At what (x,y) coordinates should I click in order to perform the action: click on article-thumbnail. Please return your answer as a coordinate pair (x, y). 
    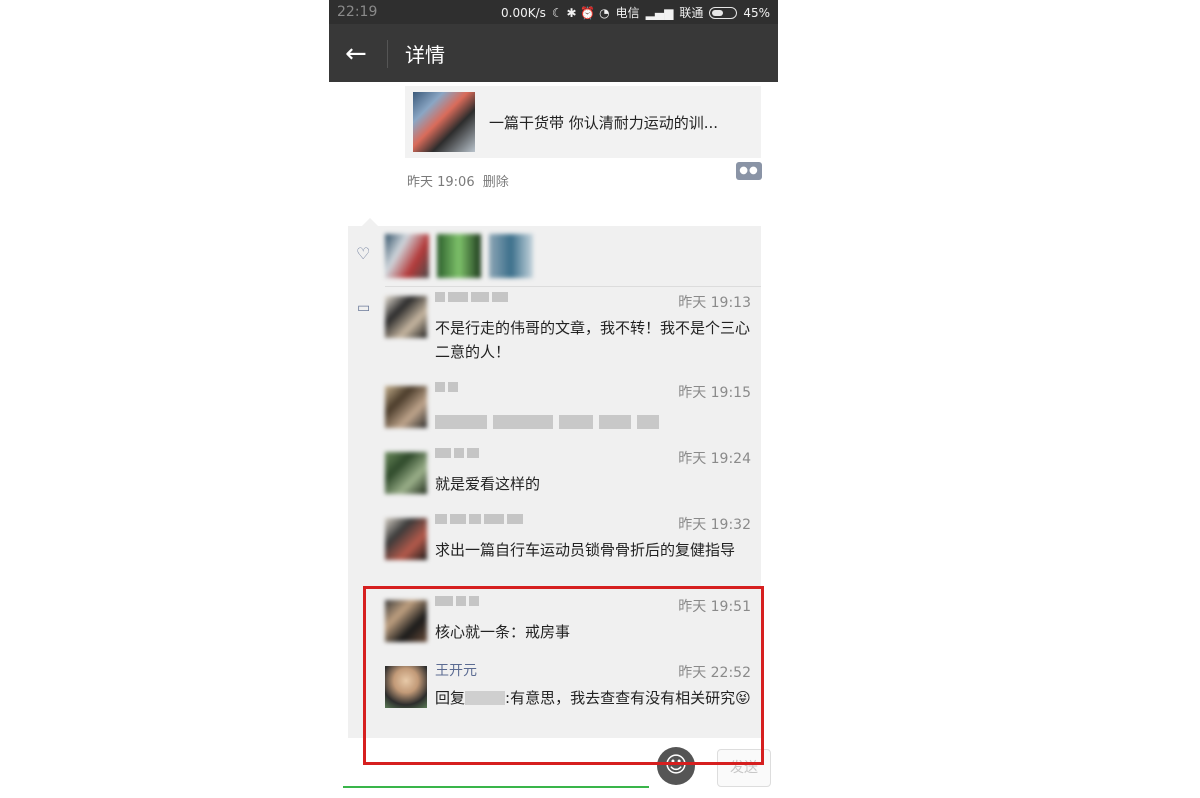
    Looking at the image, I should click on (444, 122).